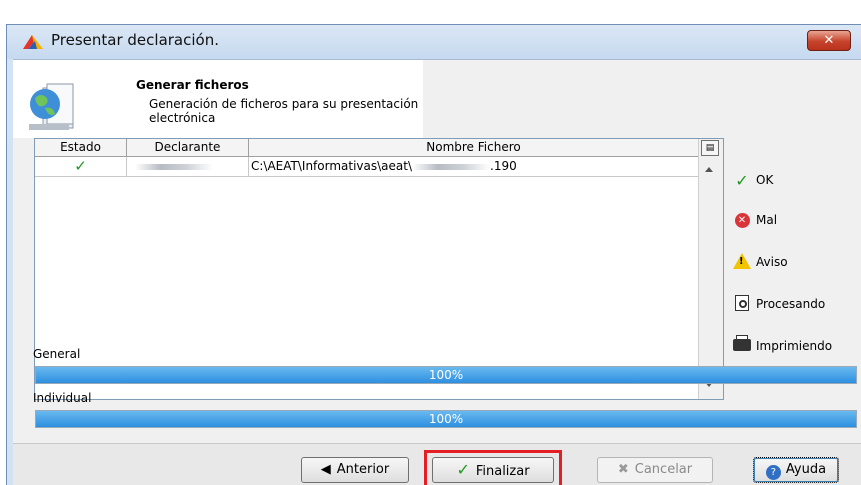 The width and height of the screenshot is (861, 485). I want to click on printer-icon, so click(742, 344).